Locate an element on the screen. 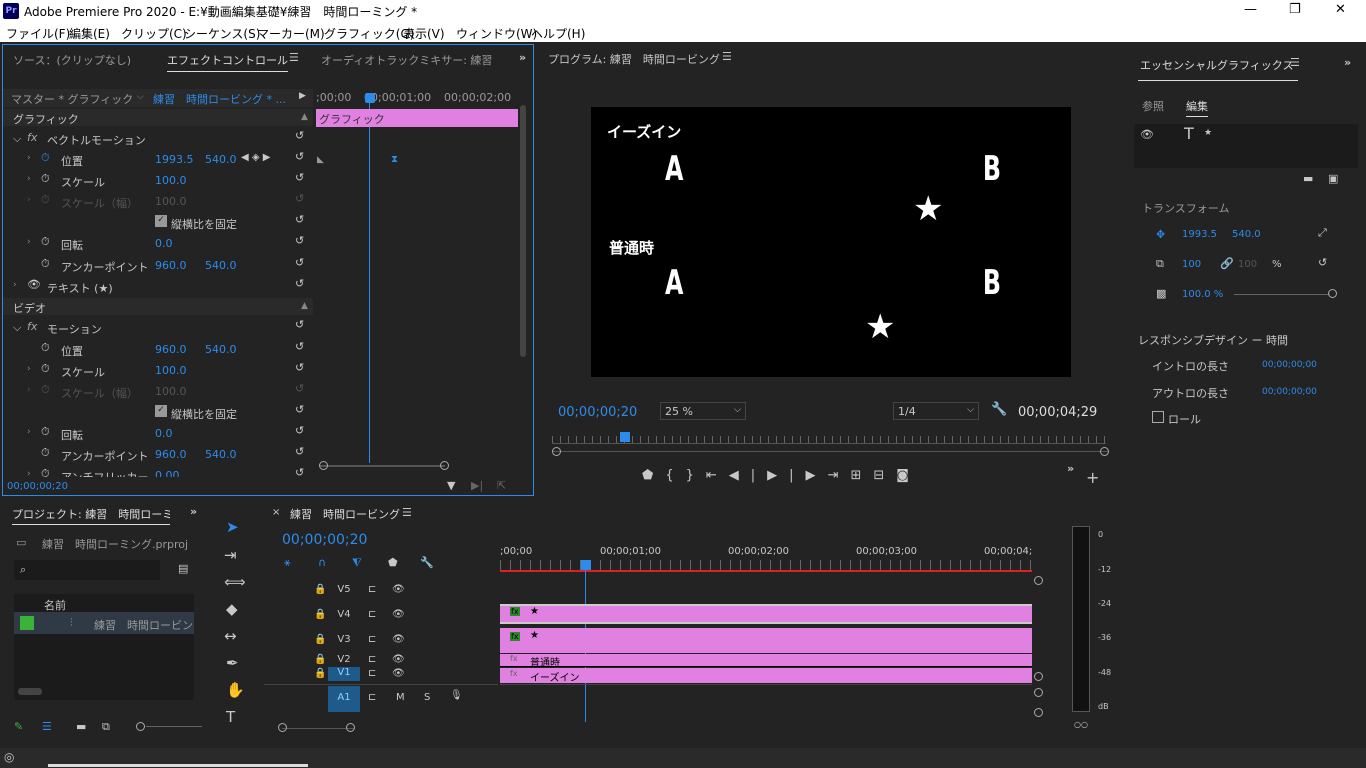  transport-controls: ⬟{}⇤◀|▶|▶⇥⊞⊟◙ is located at coordinates (781, 475).